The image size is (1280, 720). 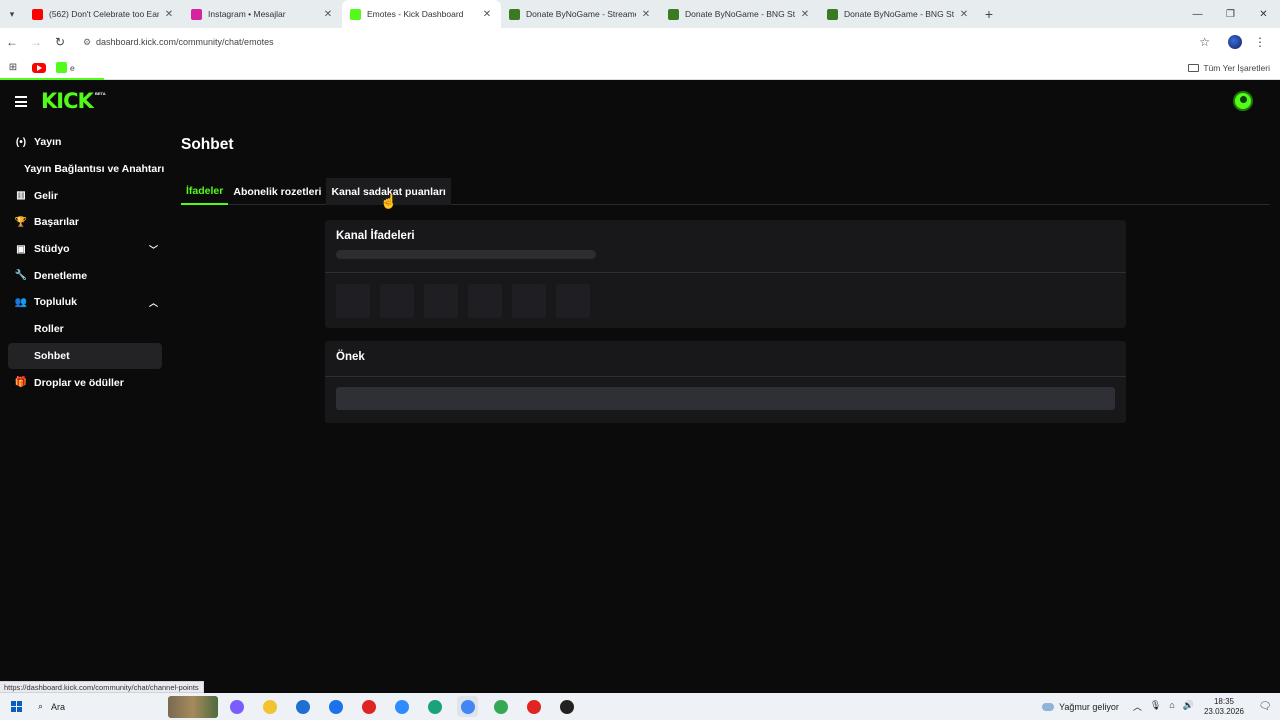 I want to click on sidebar-item: (•) Yayın, so click(x=87, y=142).